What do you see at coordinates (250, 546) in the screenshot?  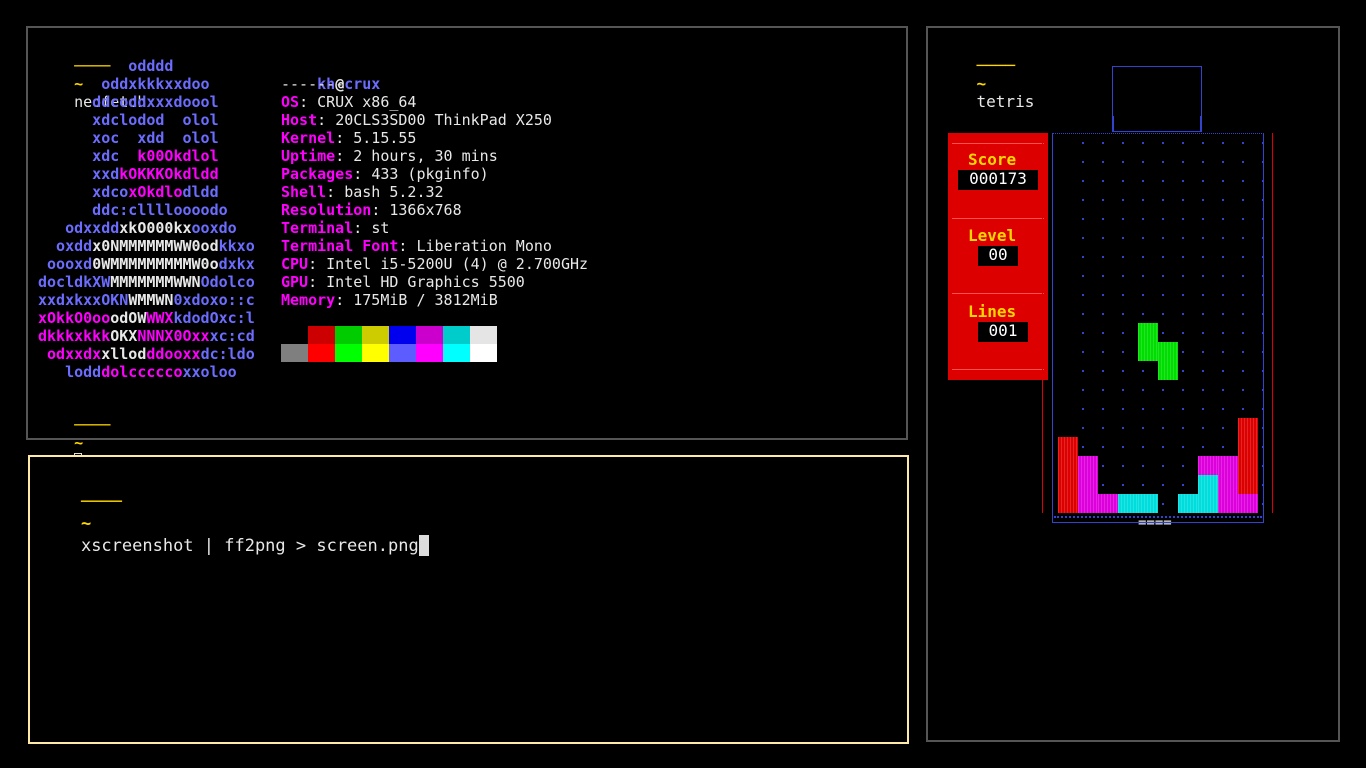 I see `shell-command-input: xscreenshot | ff2png > screen.png` at bounding box center [250, 546].